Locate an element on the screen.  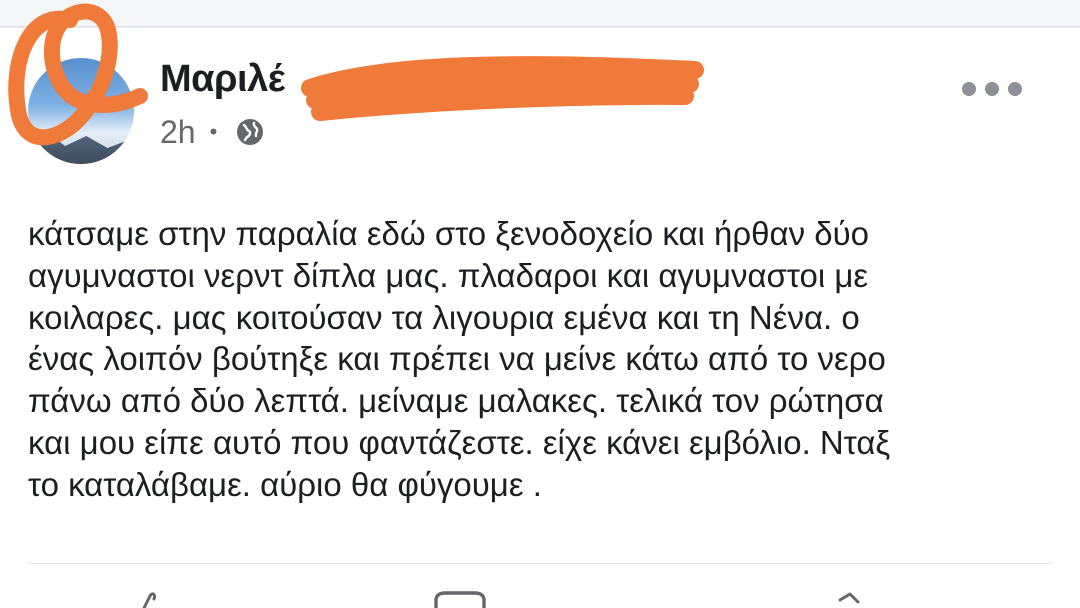
like-button is located at coordinates (153, 599).